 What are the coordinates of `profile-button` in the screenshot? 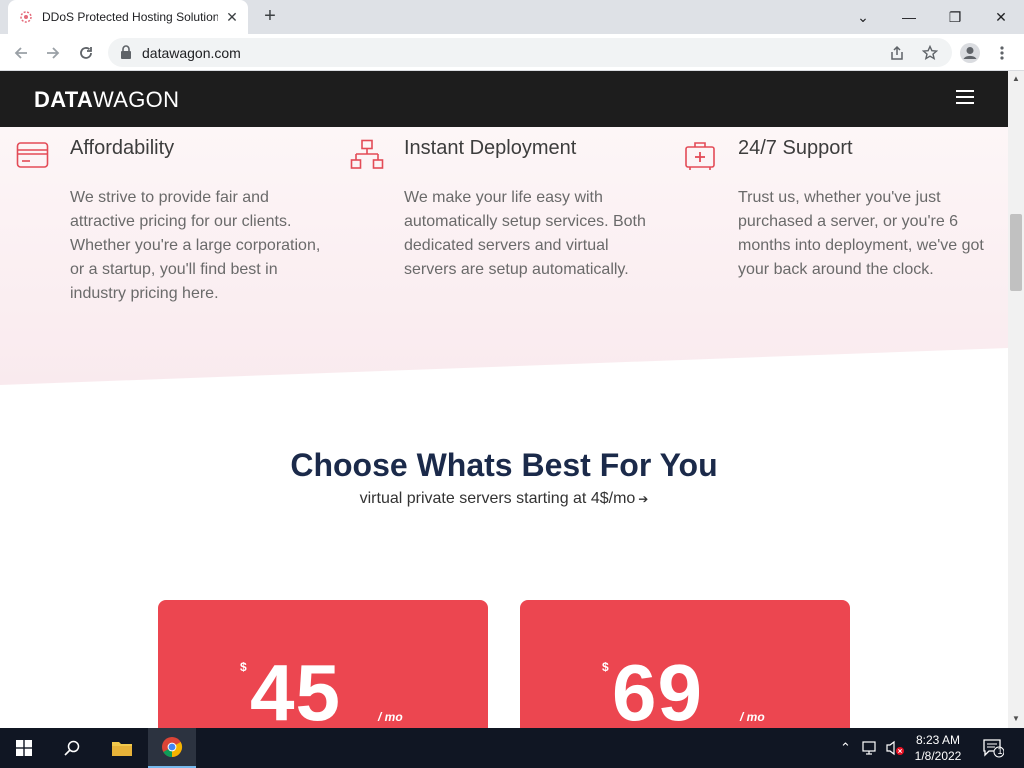 It's located at (970, 53).